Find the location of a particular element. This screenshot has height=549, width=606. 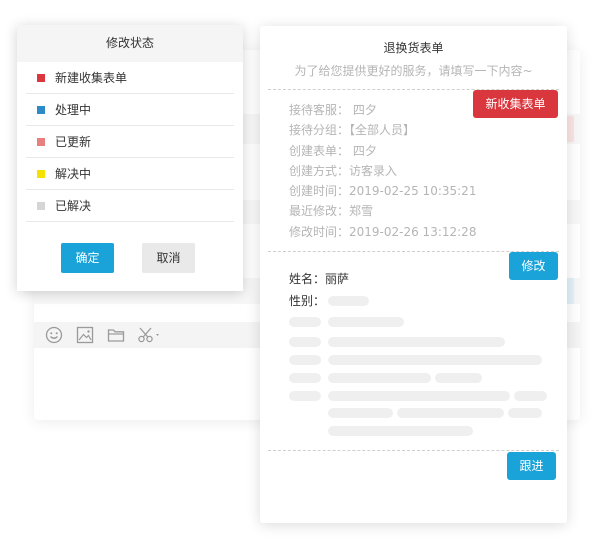

status-option-label: 处理中 is located at coordinates (73, 110).